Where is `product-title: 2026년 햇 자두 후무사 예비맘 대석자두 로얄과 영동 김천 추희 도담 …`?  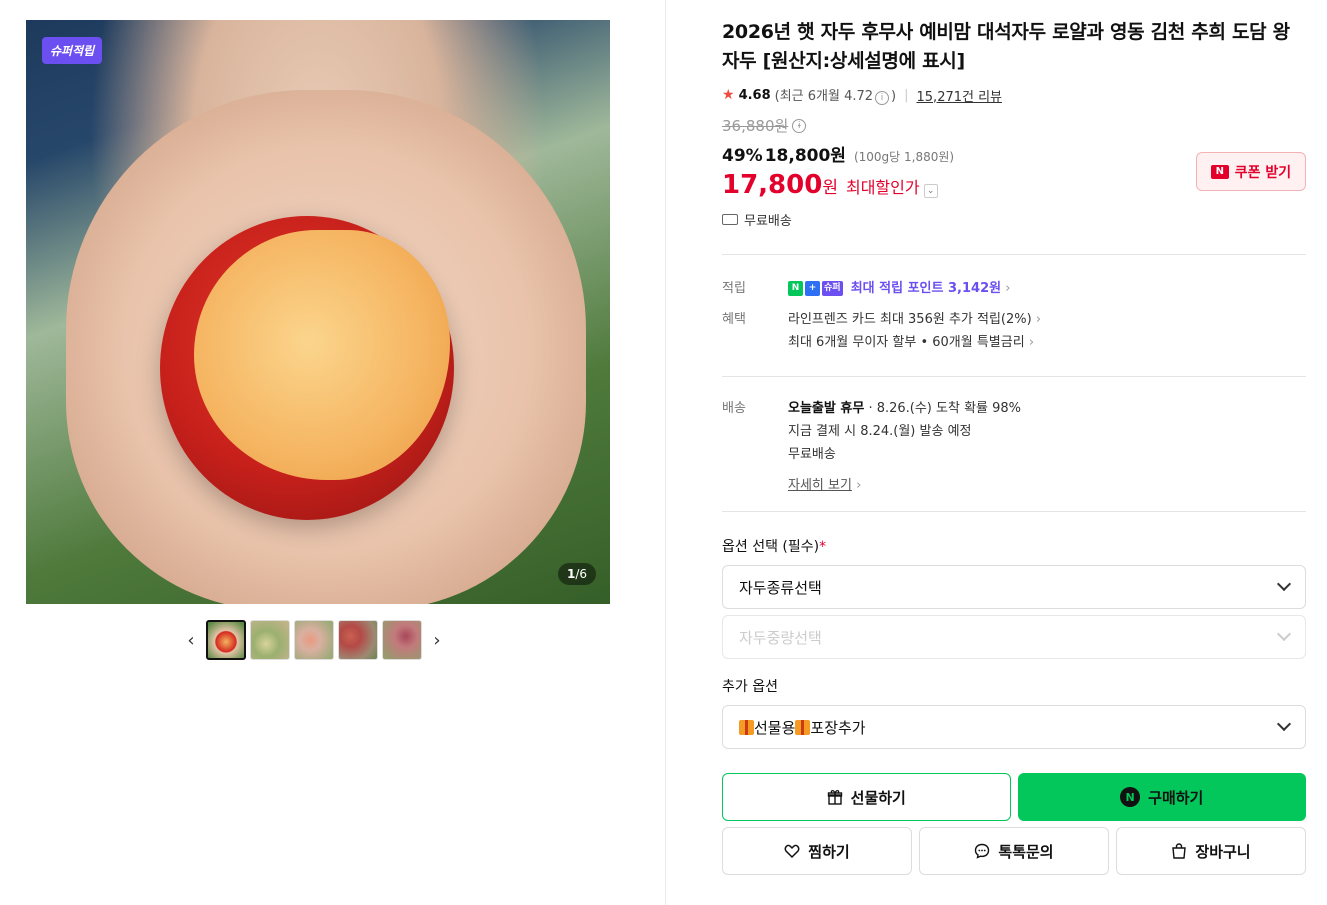 product-title: 2026년 햇 자두 후무사 예비맘 대석자두 로얄과 영동 김천 추희 도담 … is located at coordinates (1006, 46).